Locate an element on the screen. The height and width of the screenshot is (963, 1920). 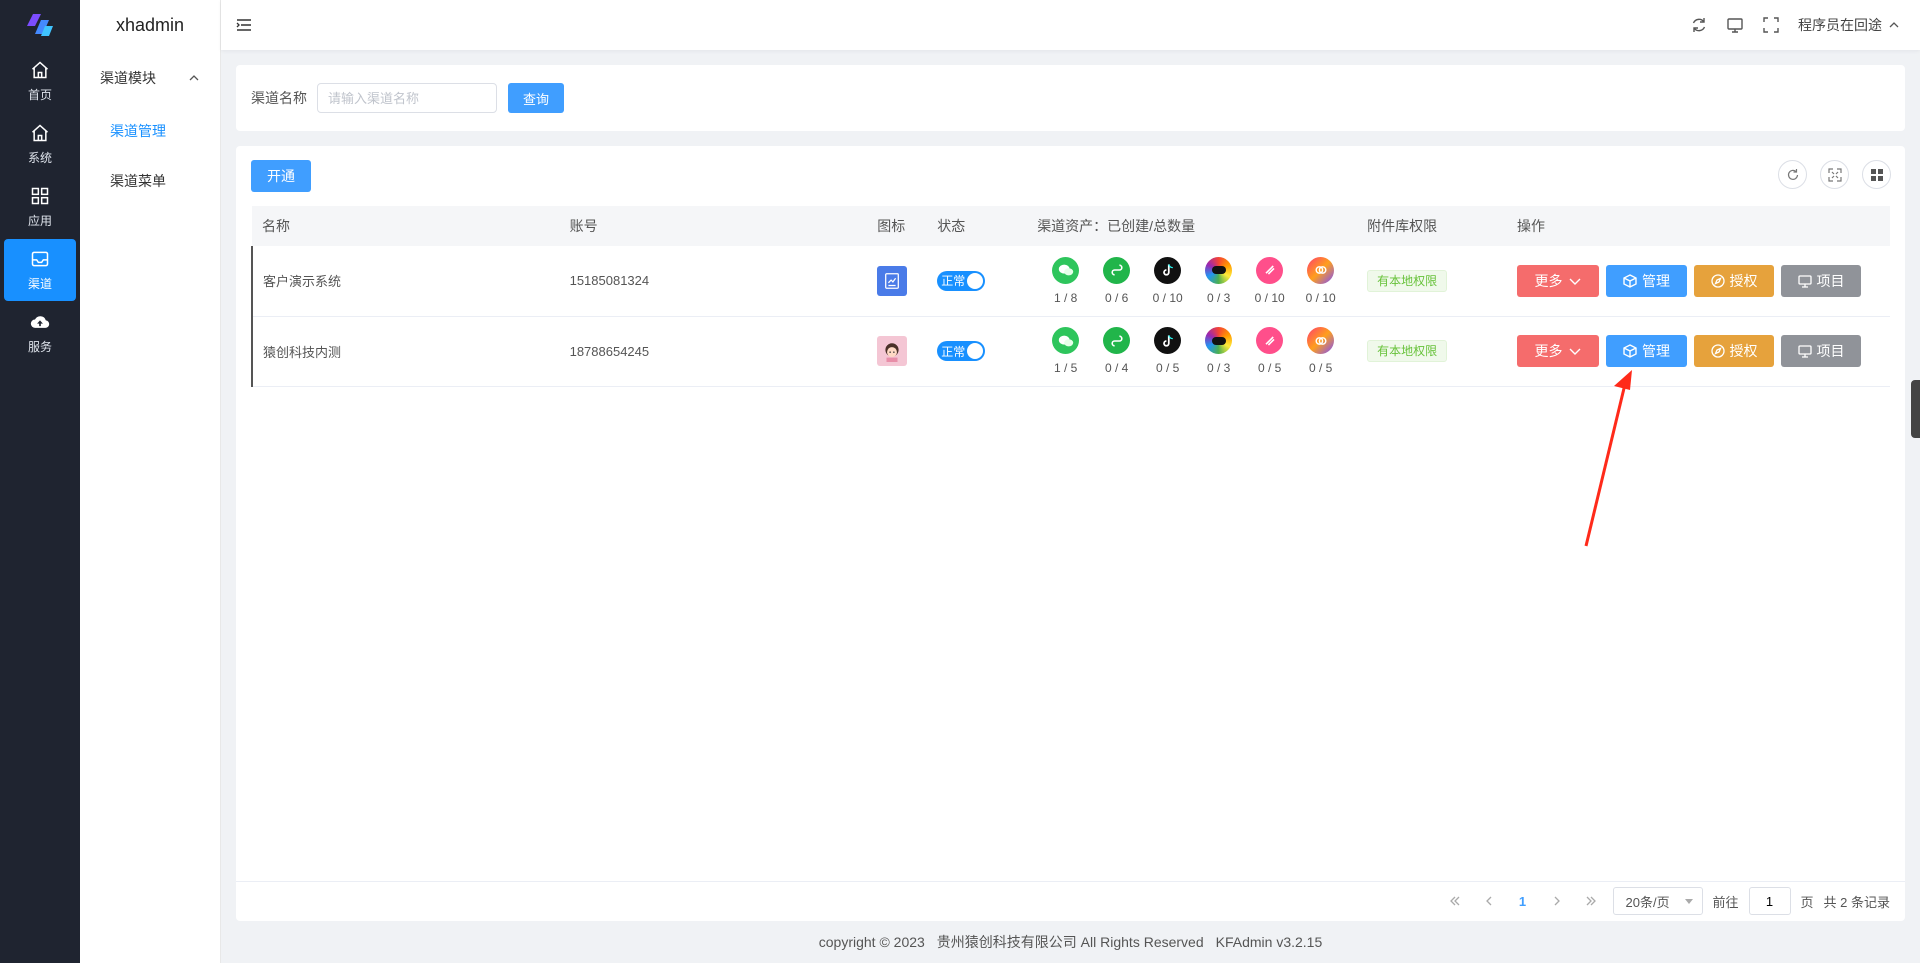
chevron-right-icon is located at coordinates (1557, 901).